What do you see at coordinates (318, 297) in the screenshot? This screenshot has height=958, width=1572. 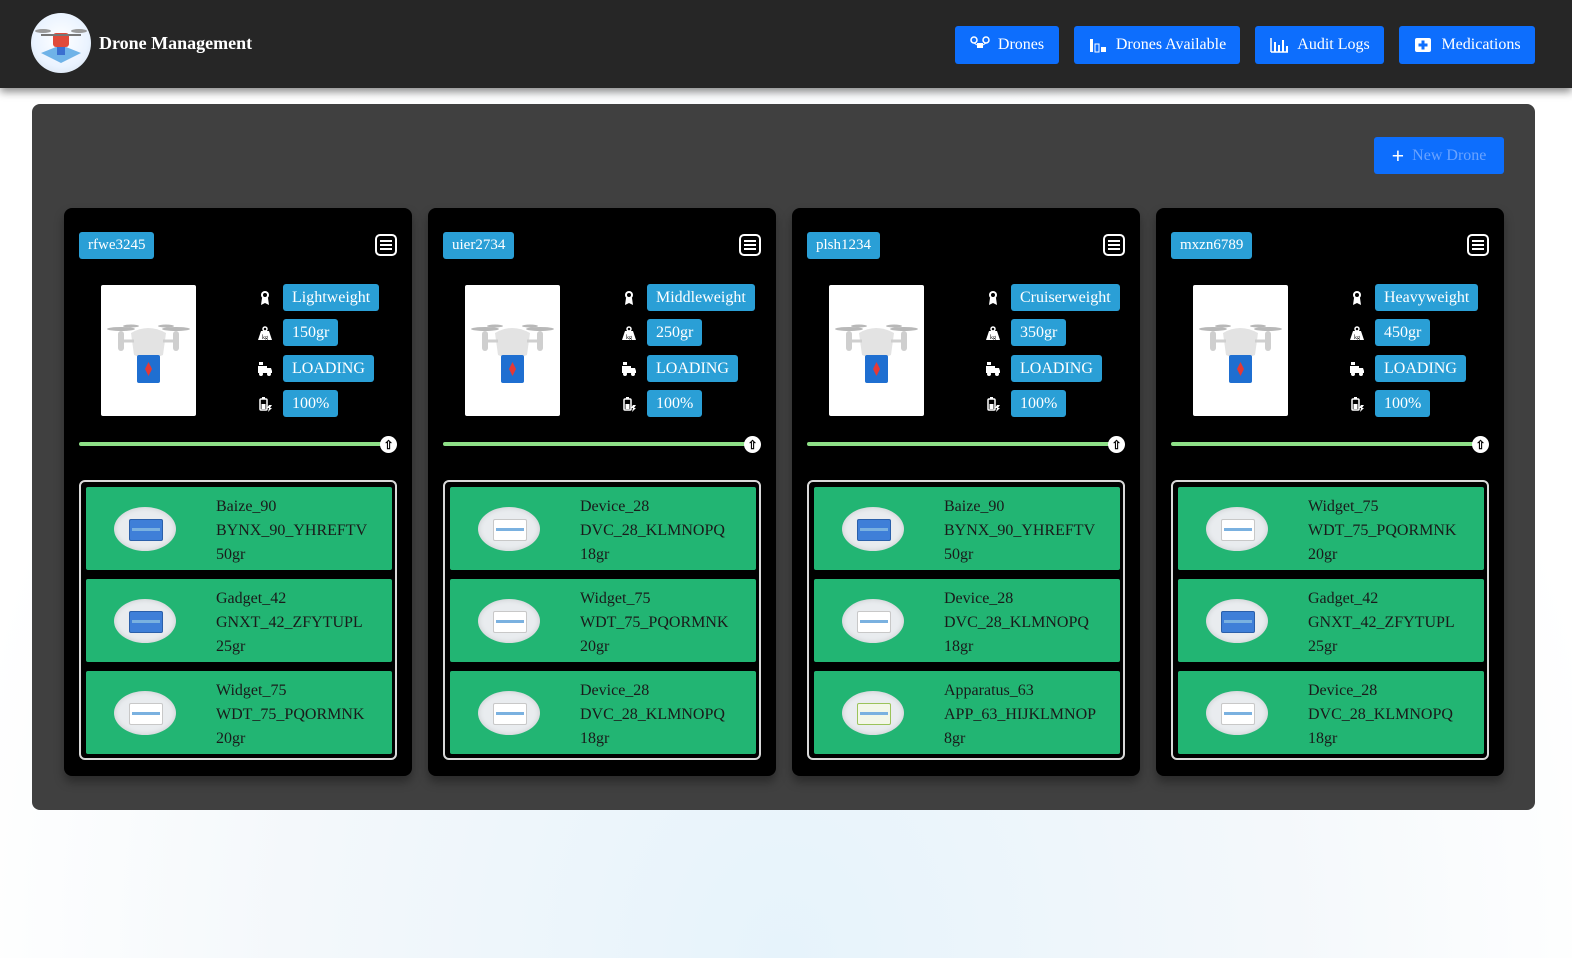 I see `drone-model-row: Lightweight` at bounding box center [318, 297].